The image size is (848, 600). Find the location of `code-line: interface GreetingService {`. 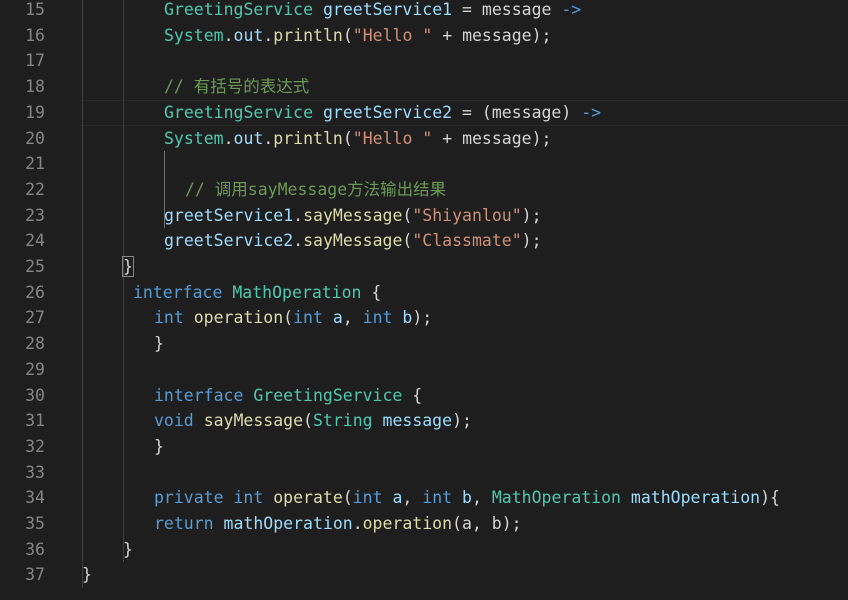

code-line: interface GreetingService { is located at coordinates (288, 396).